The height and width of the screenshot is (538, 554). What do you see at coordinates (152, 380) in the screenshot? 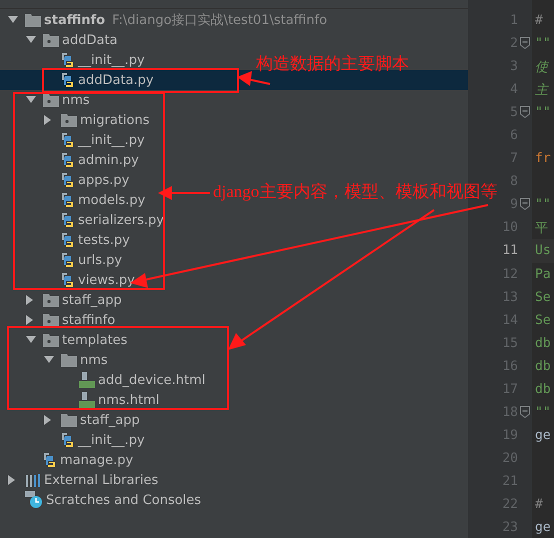
I see `item-label: add_device.html` at bounding box center [152, 380].